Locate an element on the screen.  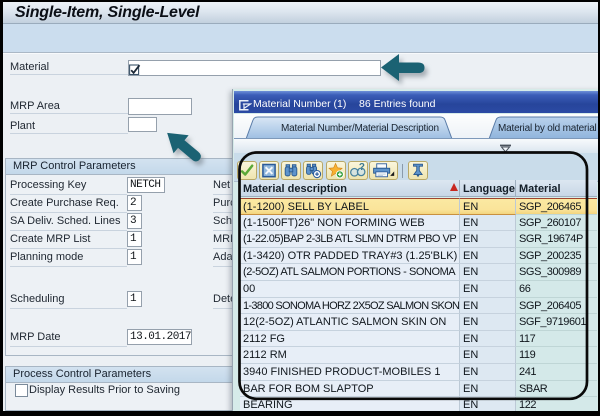
svg-text:Material Number/Material Descr: Material Number/Material Description is located at coordinates (360, 128).